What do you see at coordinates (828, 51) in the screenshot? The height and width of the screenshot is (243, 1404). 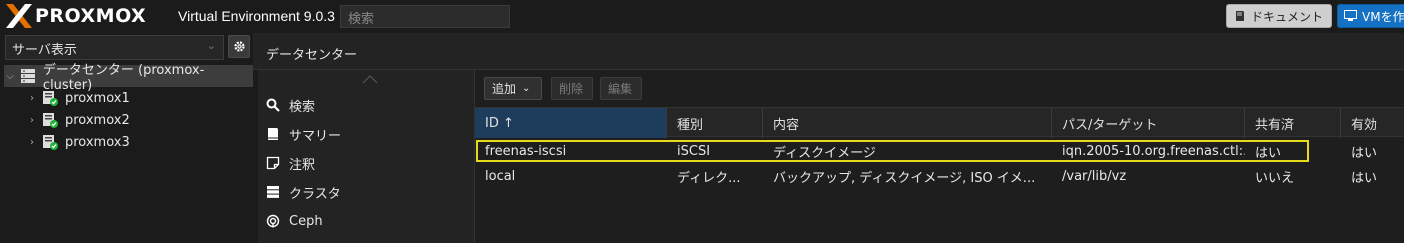 I see `panel-header: データセンター` at bounding box center [828, 51].